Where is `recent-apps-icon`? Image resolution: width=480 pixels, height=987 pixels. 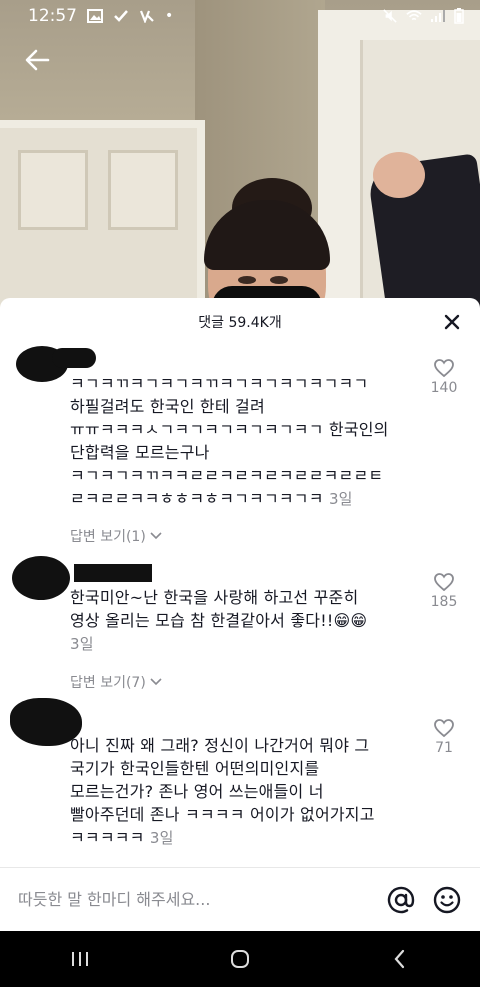
recent-apps-icon is located at coordinates (80, 959).